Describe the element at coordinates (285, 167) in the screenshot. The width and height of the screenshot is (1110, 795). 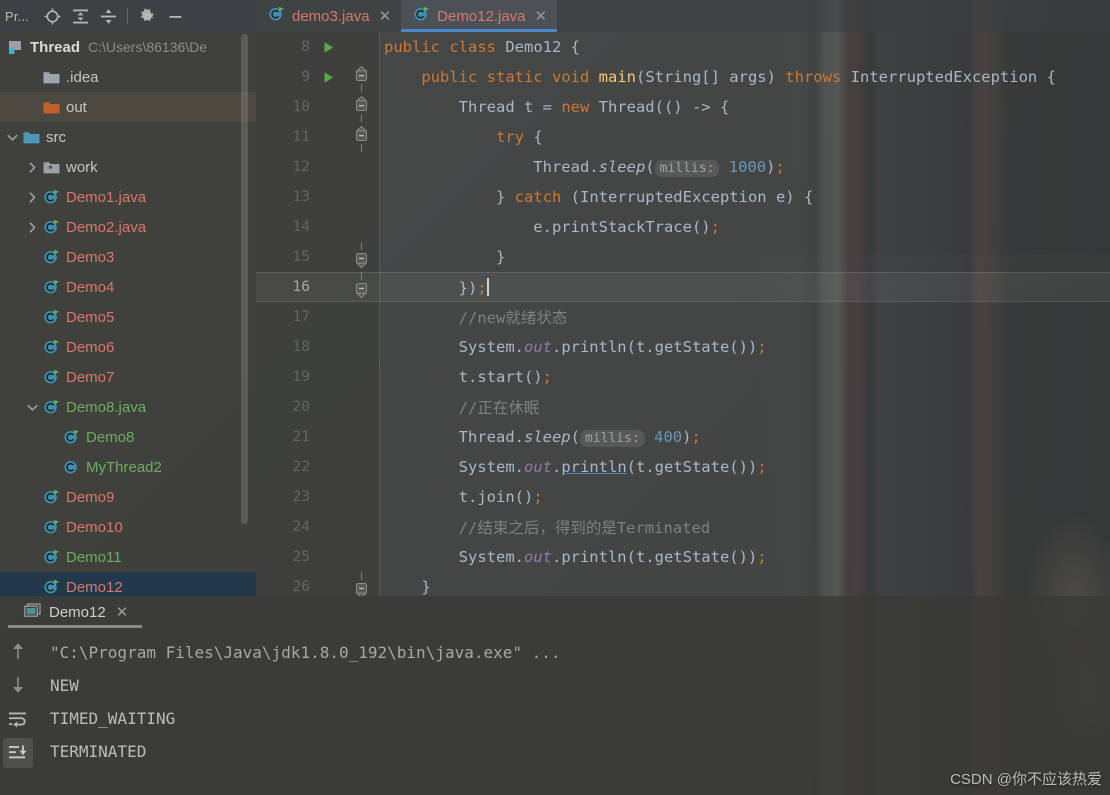
I see `line-number: 12` at that location.